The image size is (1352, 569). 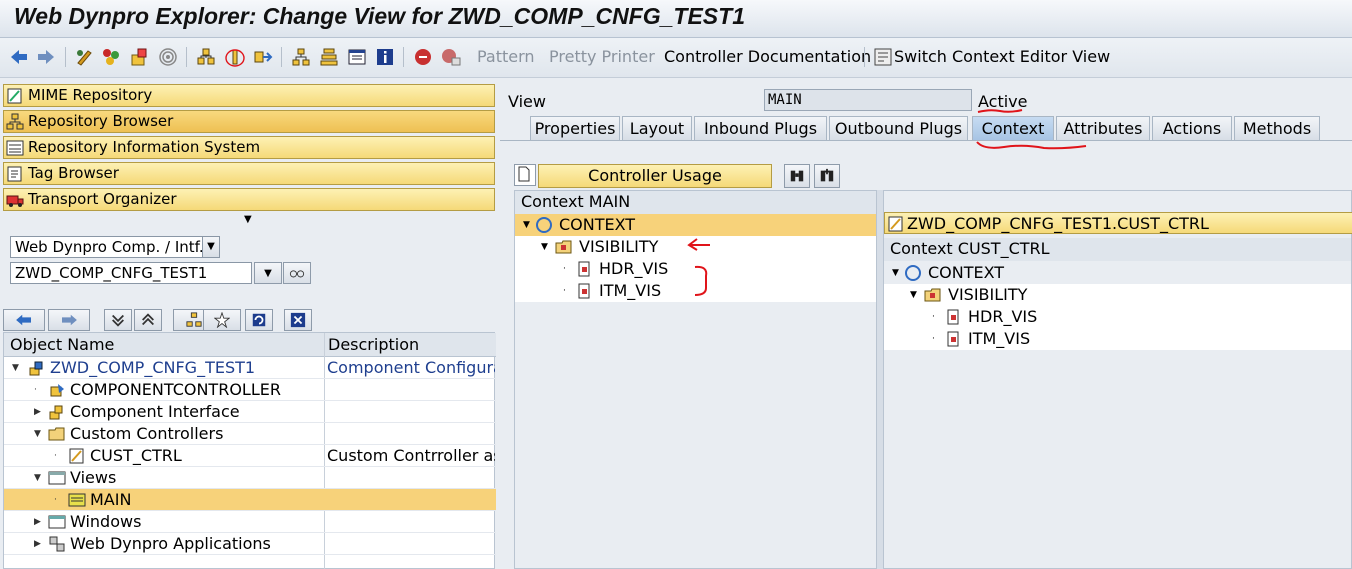 What do you see at coordinates (701, 280) in the screenshot?
I see `red-bracket-annotation` at bounding box center [701, 280].